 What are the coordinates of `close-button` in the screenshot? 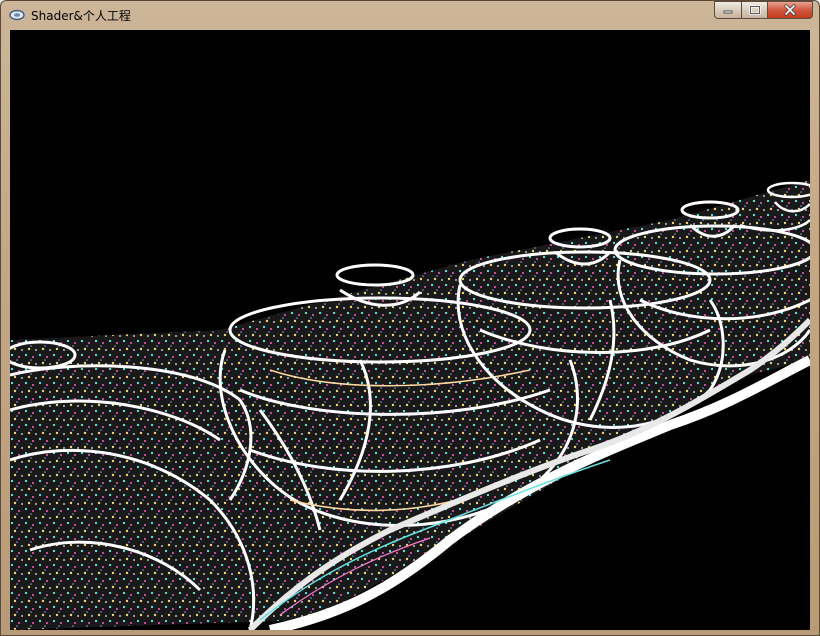 It's located at (790, 10).